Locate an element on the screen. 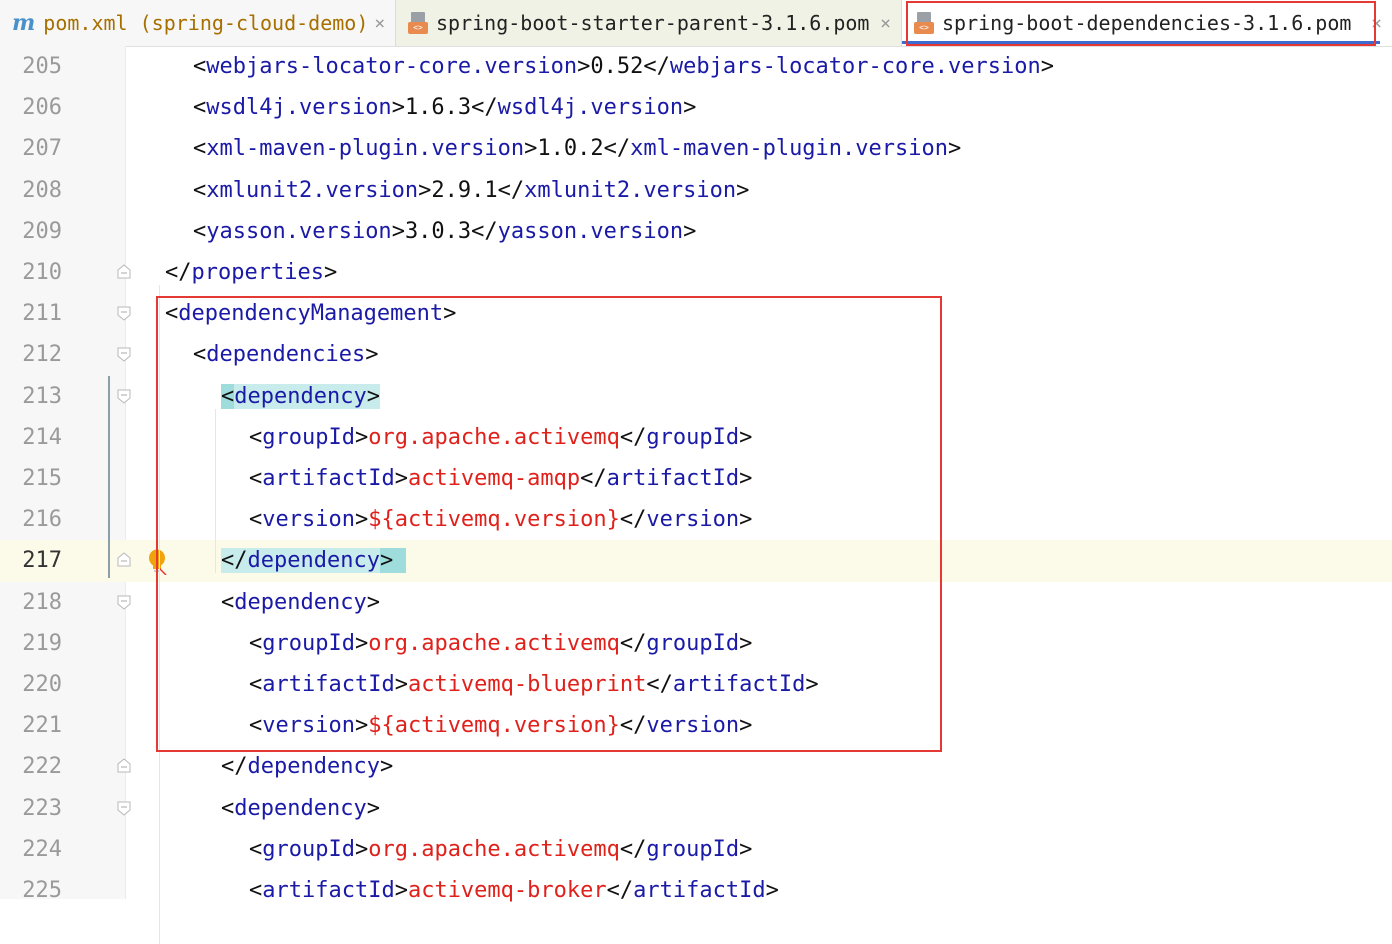 Image resolution: width=1392 pixels, height=944 pixels. code-line: 212 <dependencies> is located at coordinates (696, 354).